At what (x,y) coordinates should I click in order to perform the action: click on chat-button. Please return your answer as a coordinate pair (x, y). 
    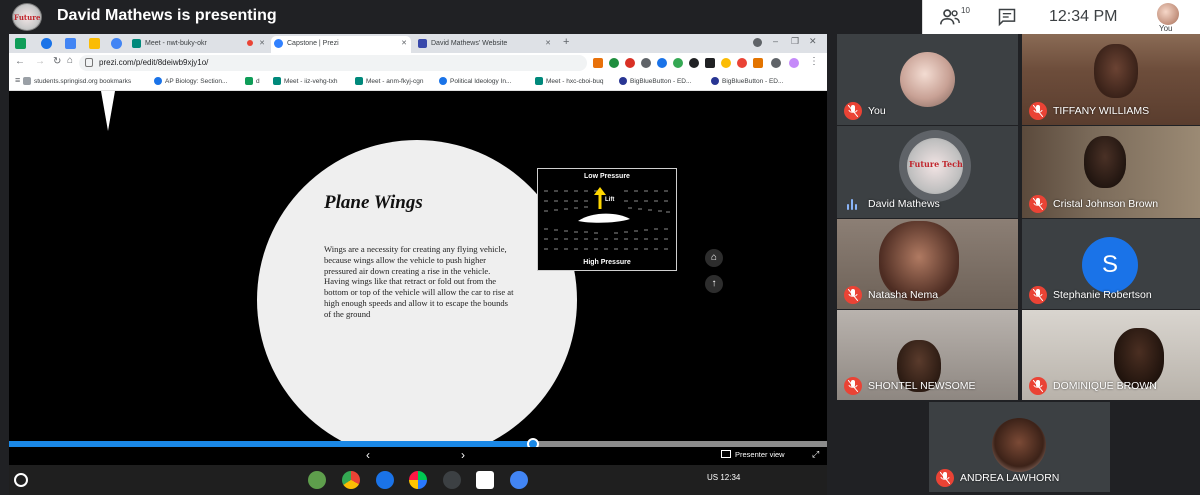
    Looking at the image, I should click on (1007, 19).